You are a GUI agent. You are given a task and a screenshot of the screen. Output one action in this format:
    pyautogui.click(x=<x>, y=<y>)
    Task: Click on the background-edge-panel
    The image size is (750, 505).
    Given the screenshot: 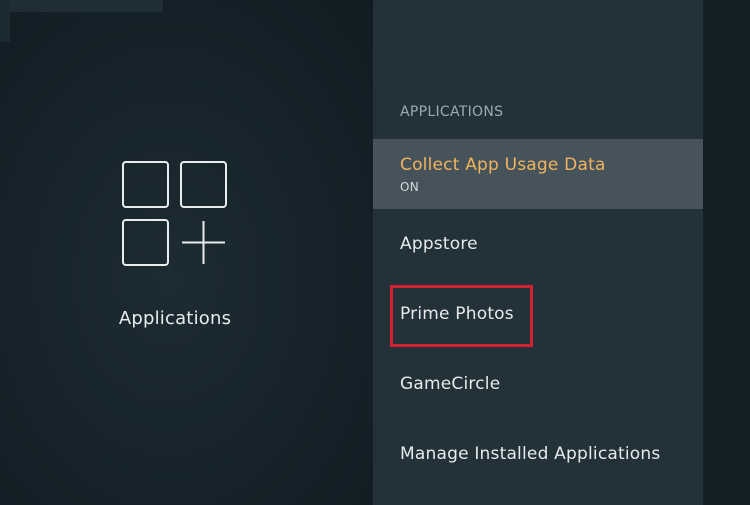 What is the action you would take?
    pyautogui.click(x=726, y=252)
    